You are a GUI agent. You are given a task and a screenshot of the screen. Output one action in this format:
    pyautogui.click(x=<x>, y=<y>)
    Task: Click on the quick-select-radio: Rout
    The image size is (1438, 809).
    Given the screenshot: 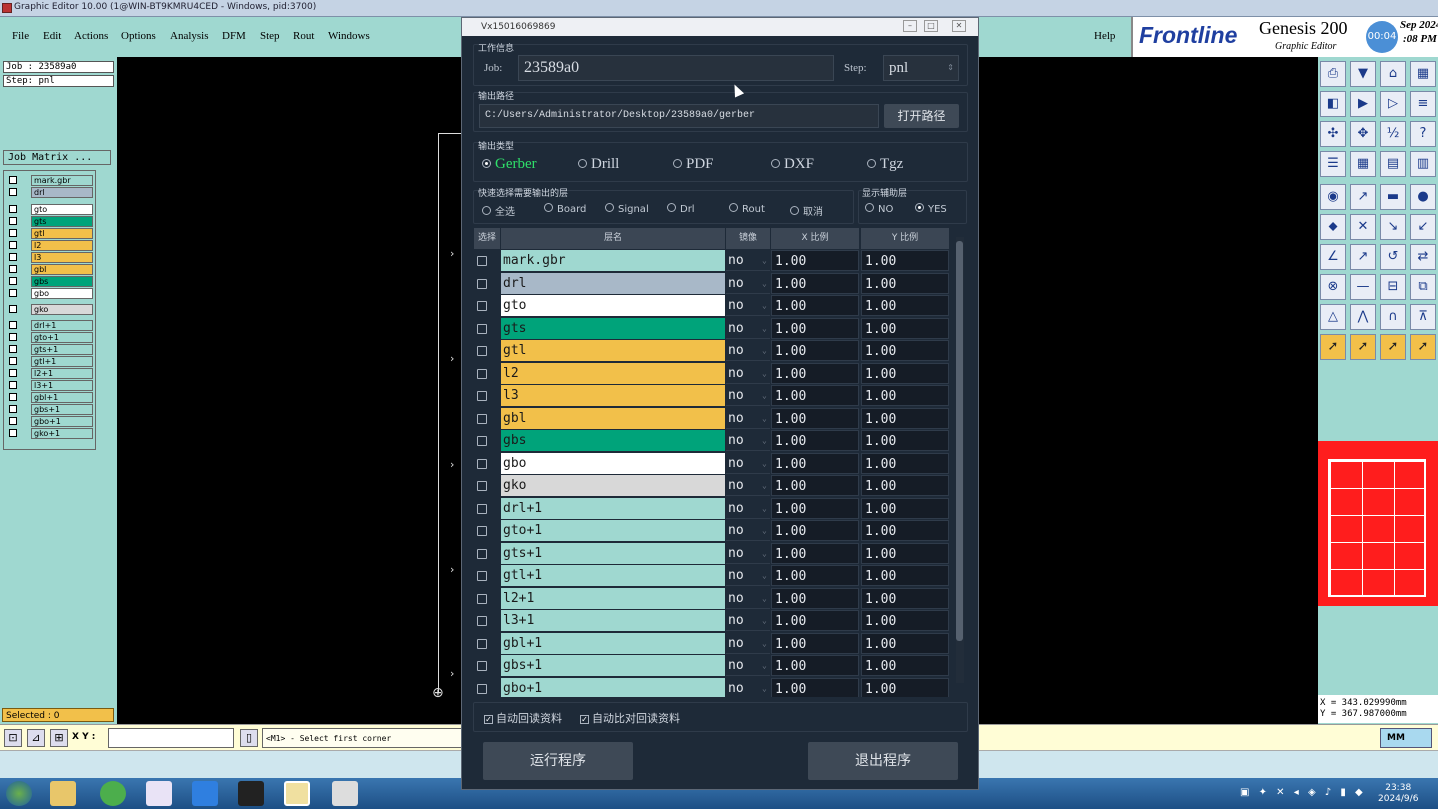 What is the action you would take?
    pyautogui.click(x=747, y=209)
    